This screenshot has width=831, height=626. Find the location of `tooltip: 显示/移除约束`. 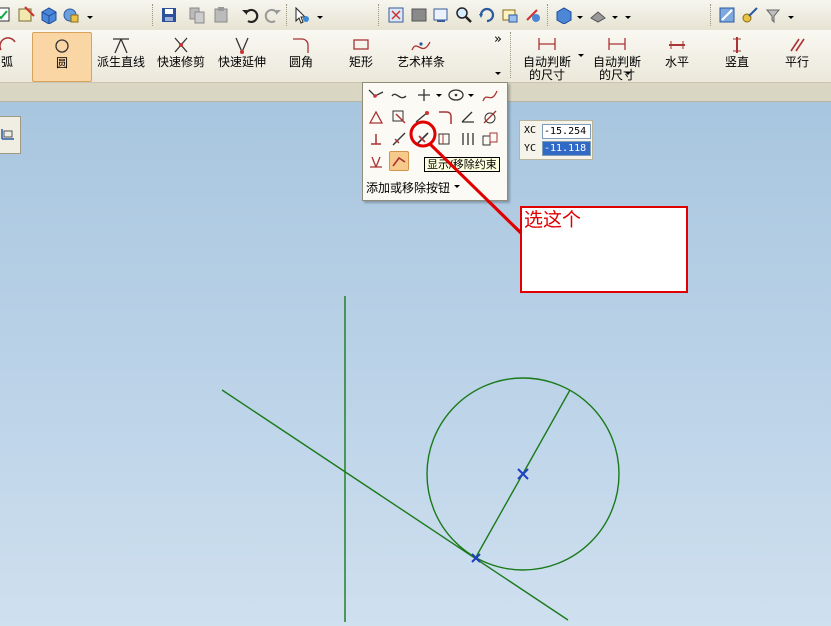

tooltip: 显示/移除约束 is located at coordinates (462, 164).